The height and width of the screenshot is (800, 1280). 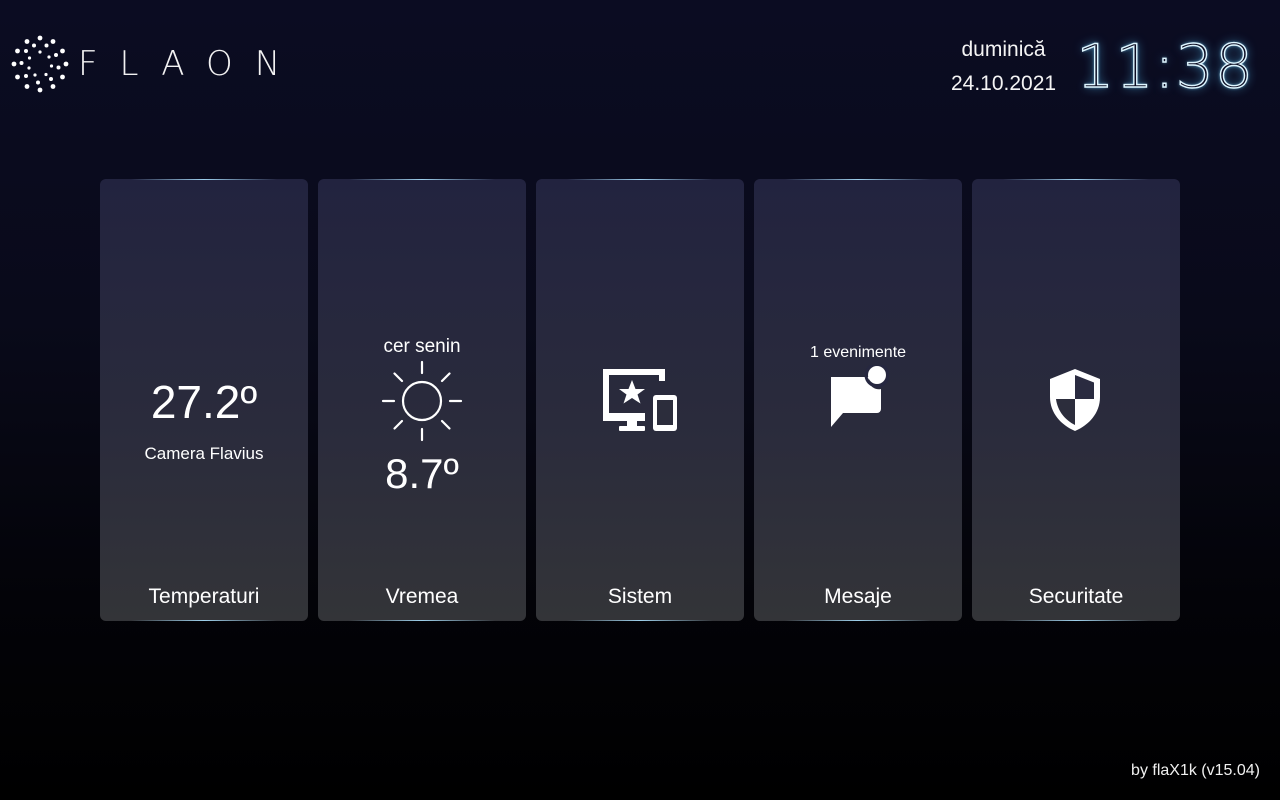 I want to click on sun-icon, so click(x=422, y=401).